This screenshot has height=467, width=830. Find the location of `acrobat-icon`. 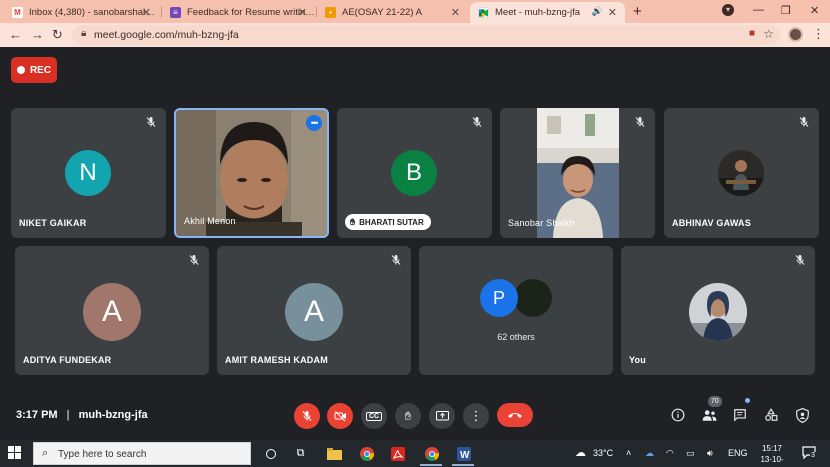

acrobat-icon is located at coordinates (397, 453).